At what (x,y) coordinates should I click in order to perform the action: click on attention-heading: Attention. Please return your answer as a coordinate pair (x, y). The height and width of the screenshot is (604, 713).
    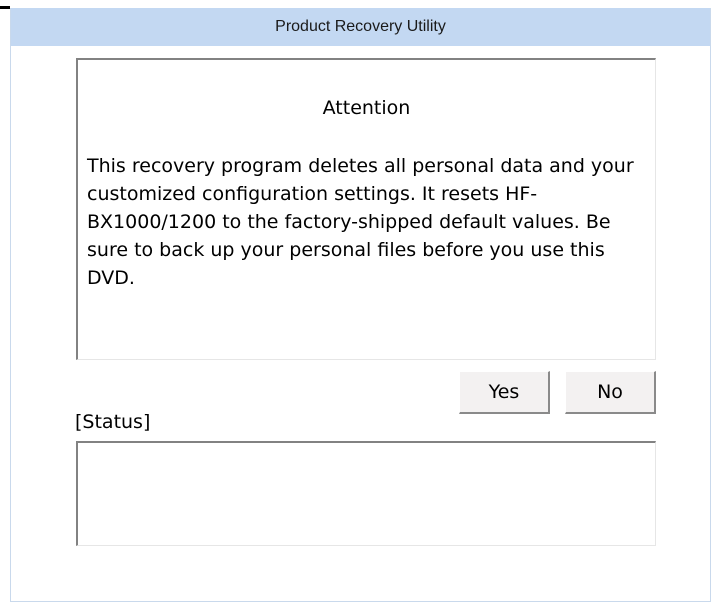
    Looking at the image, I should click on (366, 108).